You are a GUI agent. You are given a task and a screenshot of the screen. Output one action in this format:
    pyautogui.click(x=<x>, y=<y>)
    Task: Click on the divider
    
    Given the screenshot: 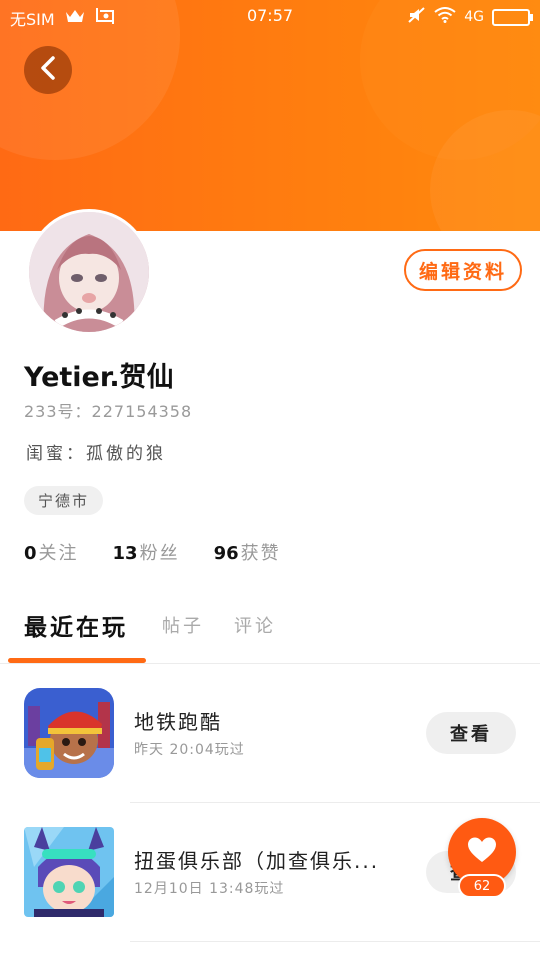 What is the action you would take?
    pyautogui.click(x=335, y=941)
    